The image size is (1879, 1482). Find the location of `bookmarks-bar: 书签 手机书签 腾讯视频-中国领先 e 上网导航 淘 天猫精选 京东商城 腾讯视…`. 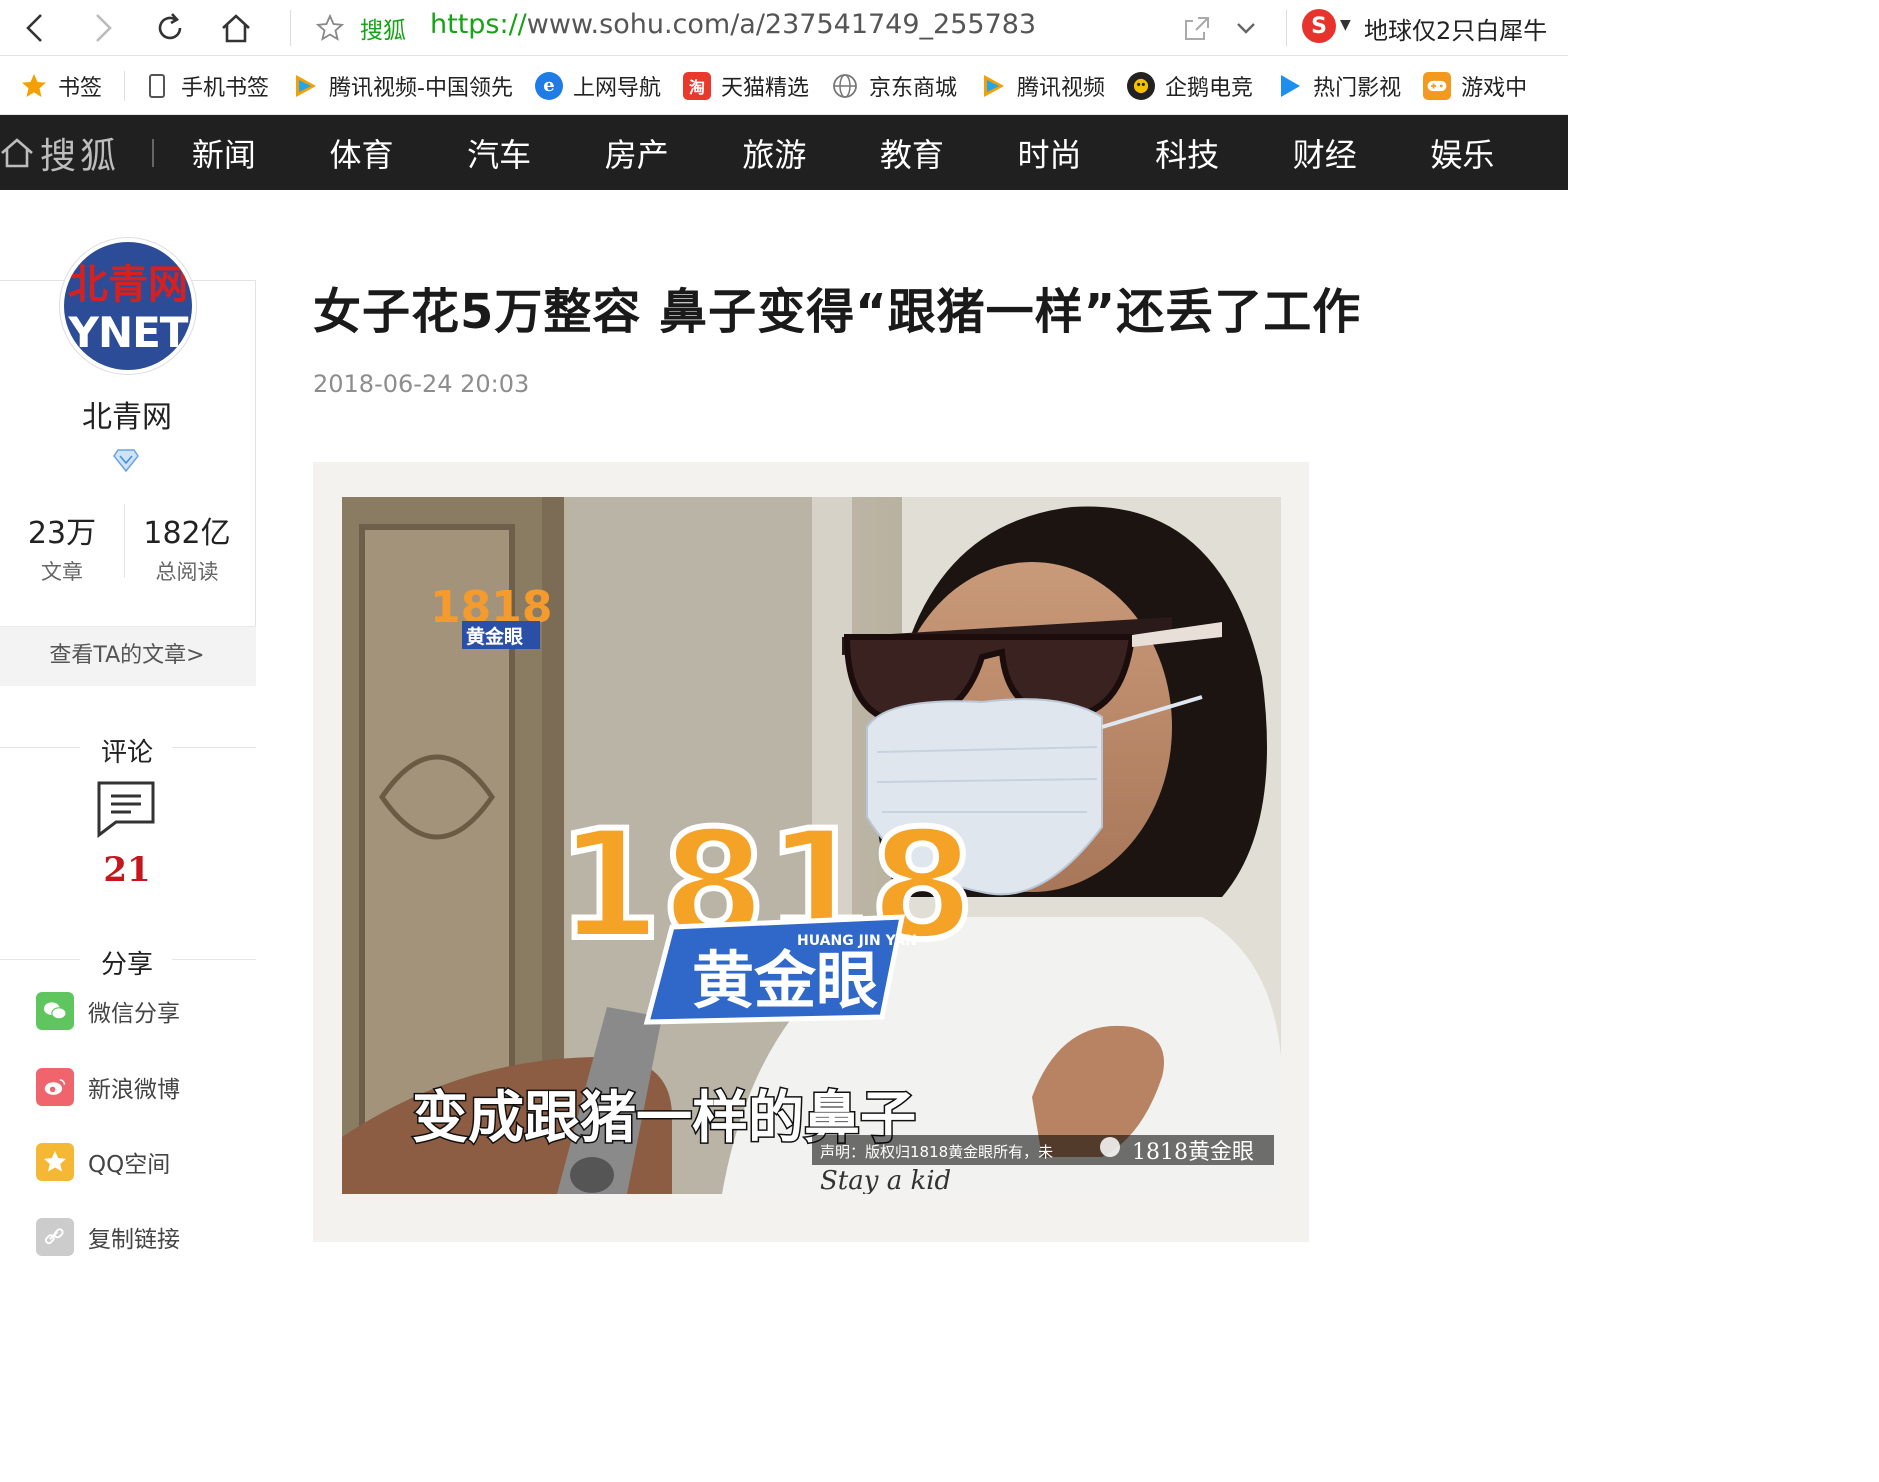

bookmarks-bar: 书签 手机书签 腾讯视频-中国领先 e 上网导航 淘 天猫精选 京东商城 腾讯视… is located at coordinates (784, 86).